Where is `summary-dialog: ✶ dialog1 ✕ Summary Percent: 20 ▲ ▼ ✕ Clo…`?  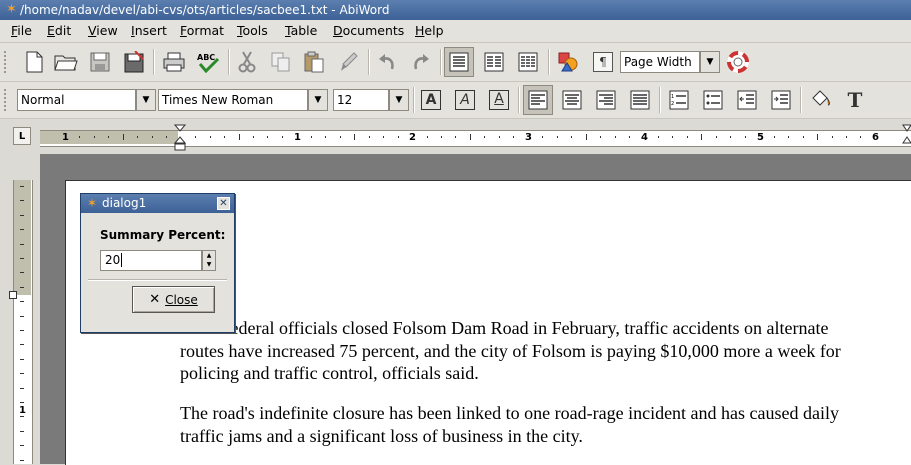 summary-dialog: ✶ dialog1 ✕ Summary Percent: 20 ▲ ▼ ✕ Clo… is located at coordinates (157, 263).